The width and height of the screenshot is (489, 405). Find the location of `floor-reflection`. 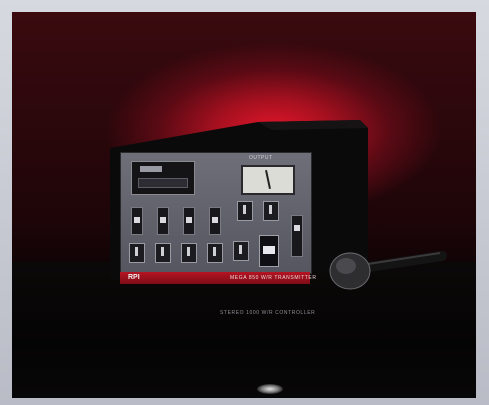

floor-reflection is located at coordinates (270, 389).